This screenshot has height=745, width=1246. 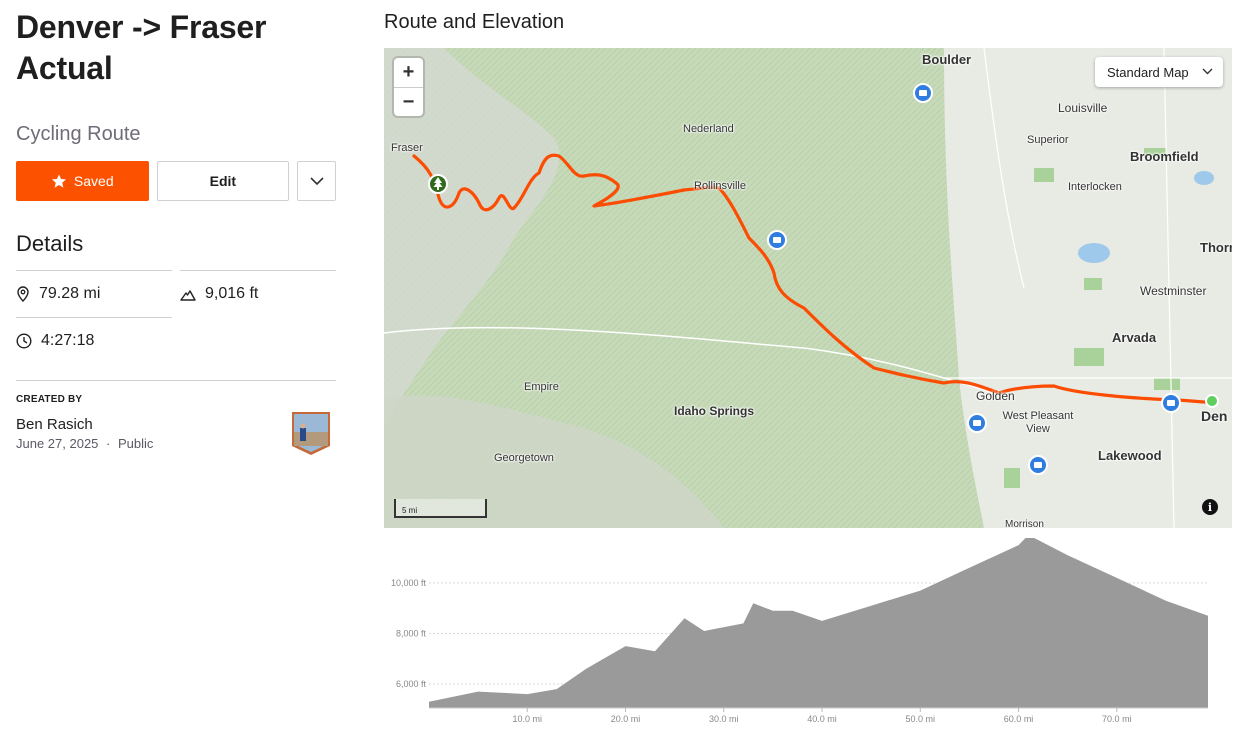 What do you see at coordinates (440, 508) in the screenshot?
I see `map-scale: 5 mi` at bounding box center [440, 508].